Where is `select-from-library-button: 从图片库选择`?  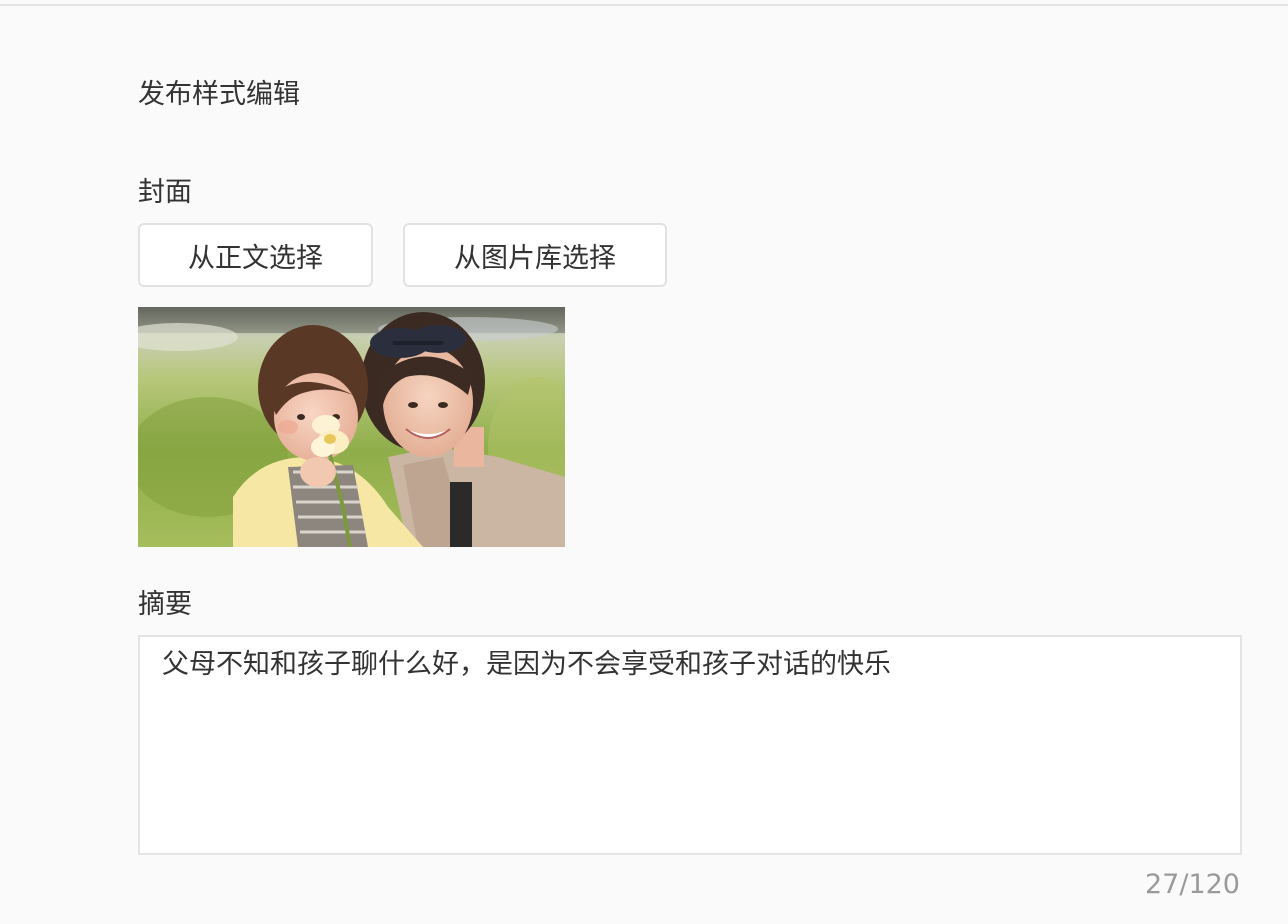
select-from-library-button: 从图片库选择 is located at coordinates (535, 255).